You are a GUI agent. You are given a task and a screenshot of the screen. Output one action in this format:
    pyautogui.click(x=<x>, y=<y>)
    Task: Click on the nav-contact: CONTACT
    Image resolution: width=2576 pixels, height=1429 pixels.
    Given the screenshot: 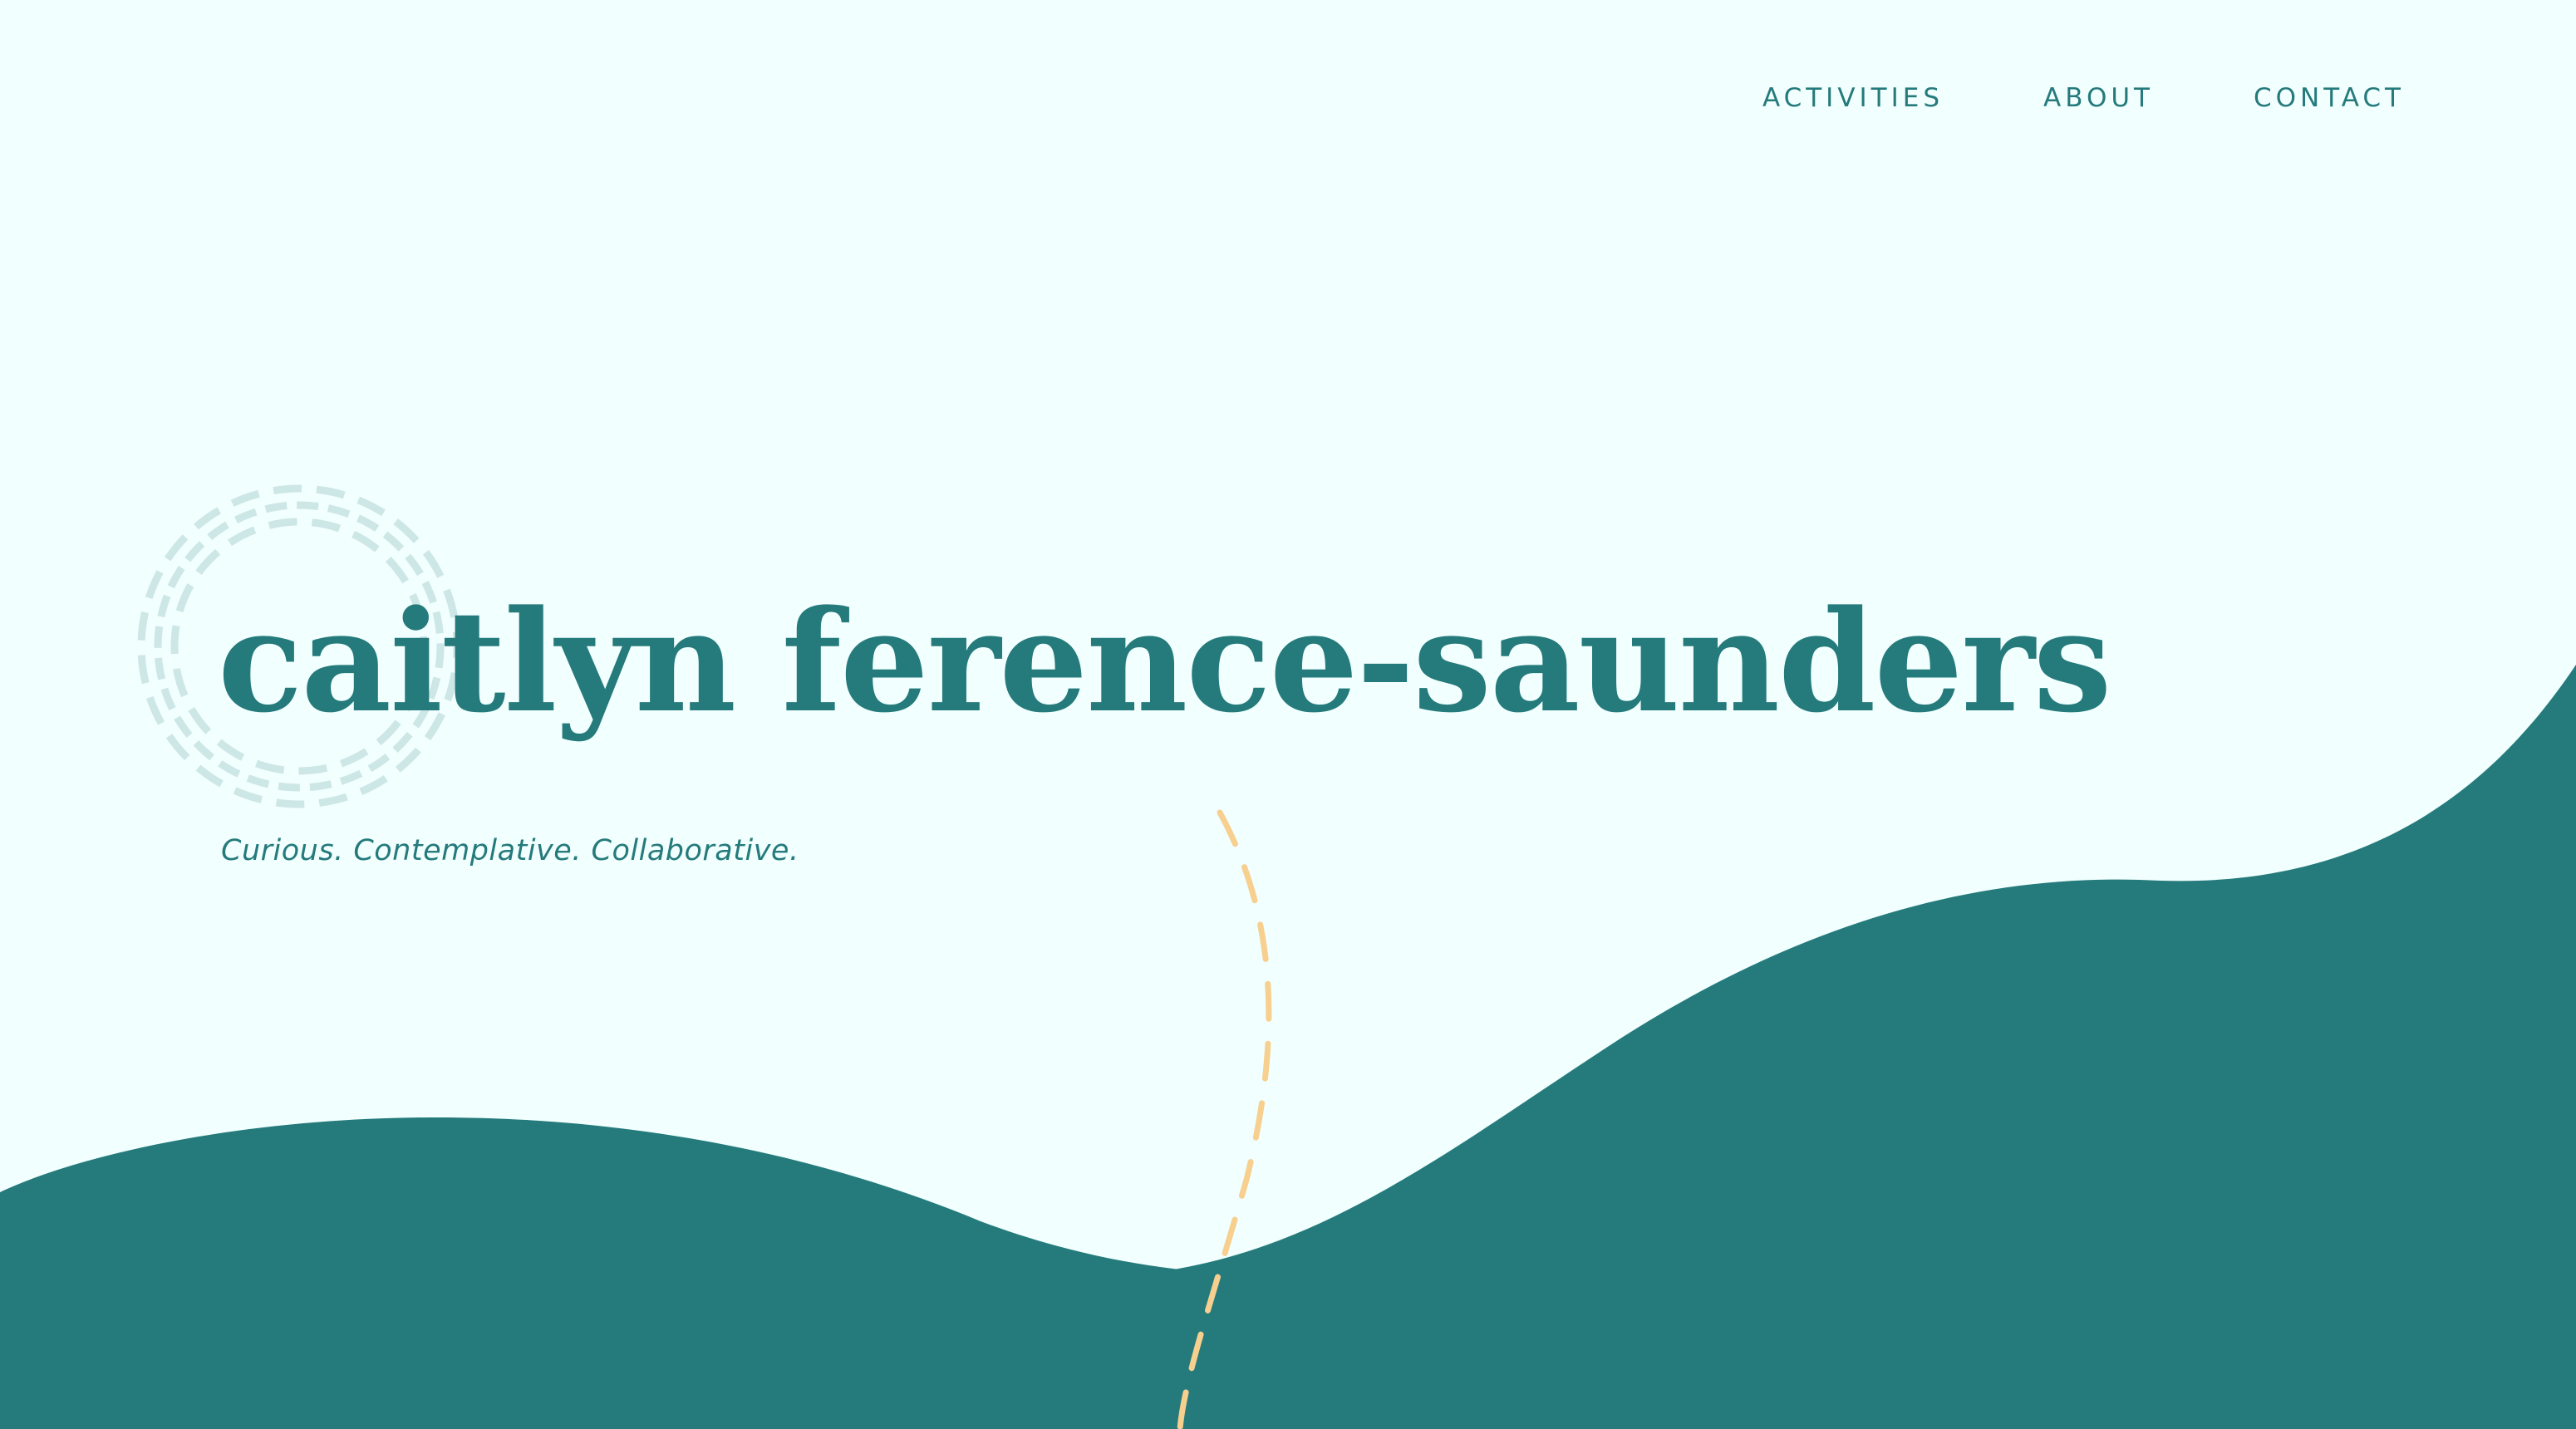 What is the action you would take?
    pyautogui.click(x=2329, y=98)
    